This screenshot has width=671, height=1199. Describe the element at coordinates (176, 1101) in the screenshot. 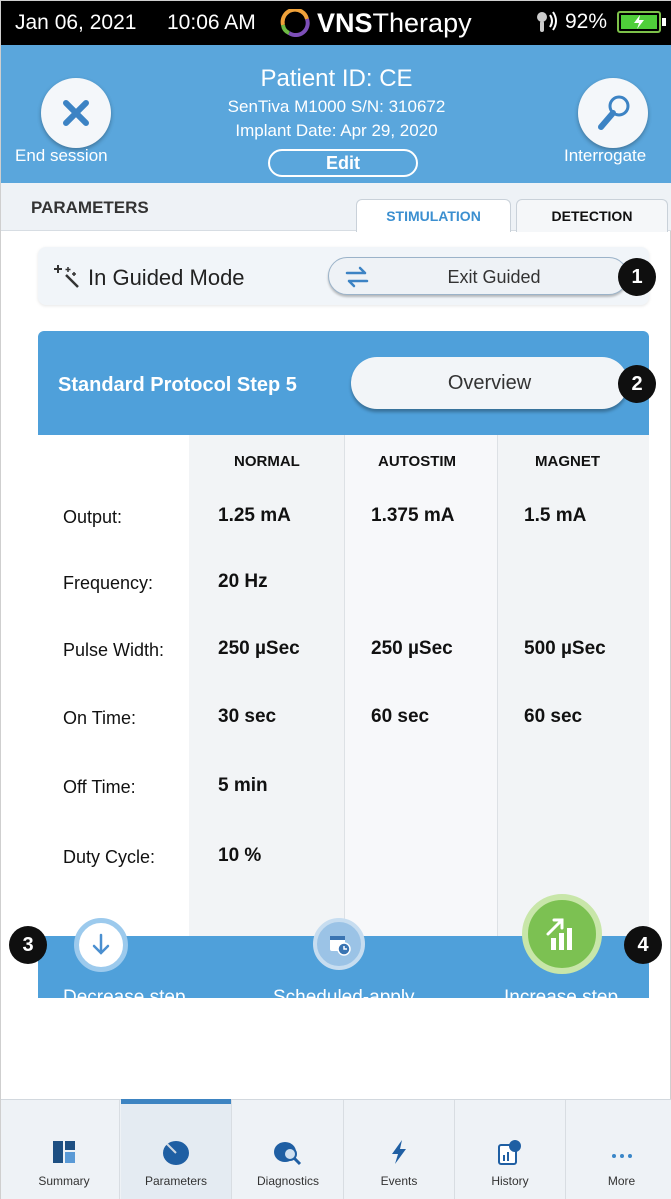

I see `active-tab-indicator` at that location.